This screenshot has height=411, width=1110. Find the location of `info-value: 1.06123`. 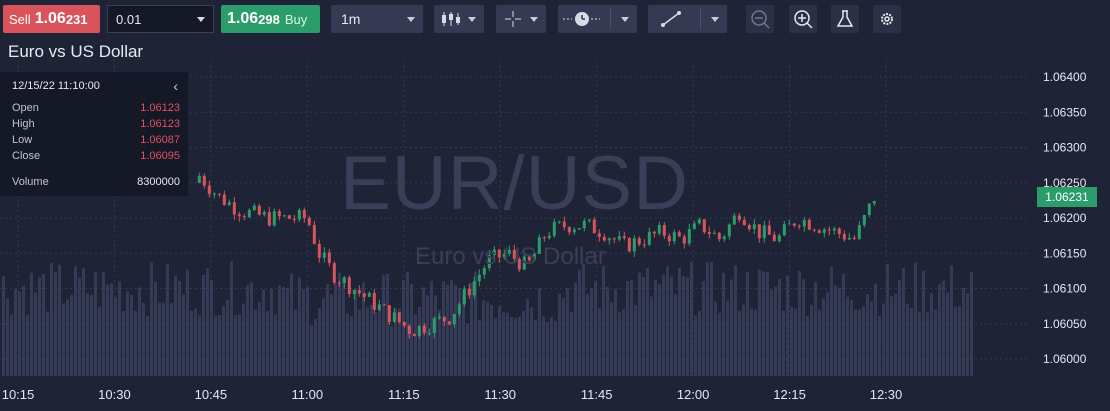

info-value: 1.06123 is located at coordinates (160, 108).